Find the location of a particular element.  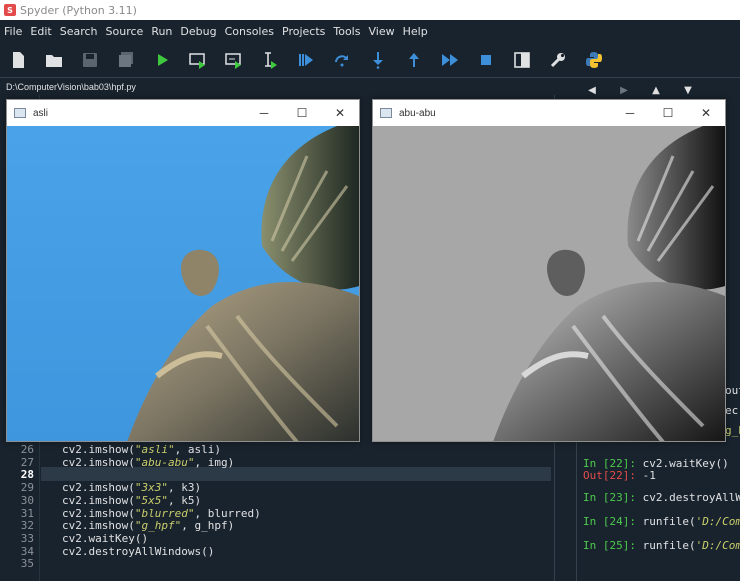

line-number: 27 is located at coordinates (27, 462).